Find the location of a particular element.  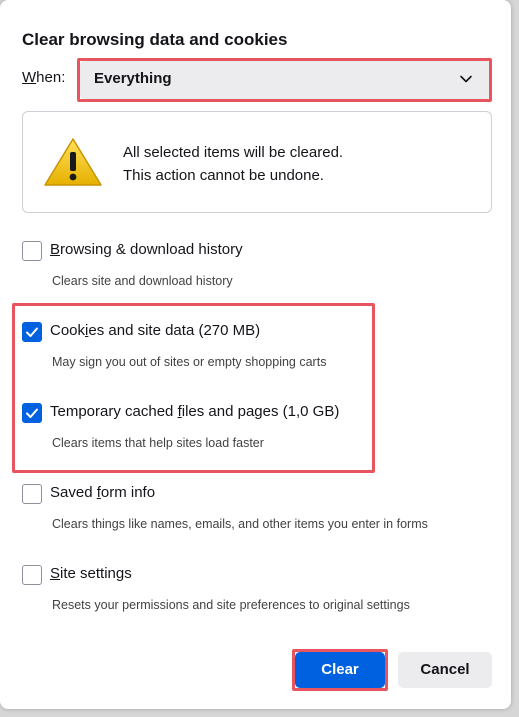

cache-description: Clears items that help sites load faster is located at coordinates (158, 443).